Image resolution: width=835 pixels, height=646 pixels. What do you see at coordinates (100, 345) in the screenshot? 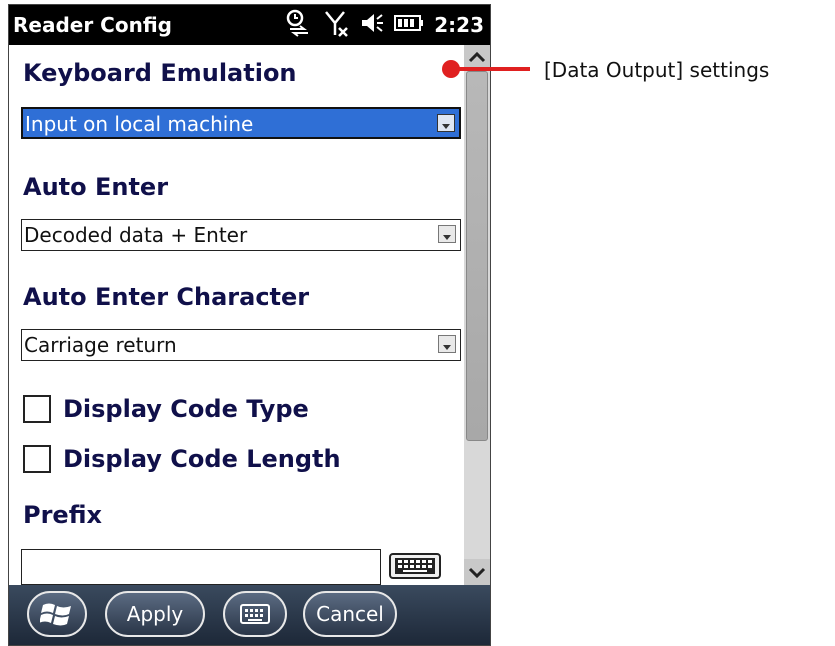
I see `auto-enter-character-value: Carriage return` at bounding box center [100, 345].